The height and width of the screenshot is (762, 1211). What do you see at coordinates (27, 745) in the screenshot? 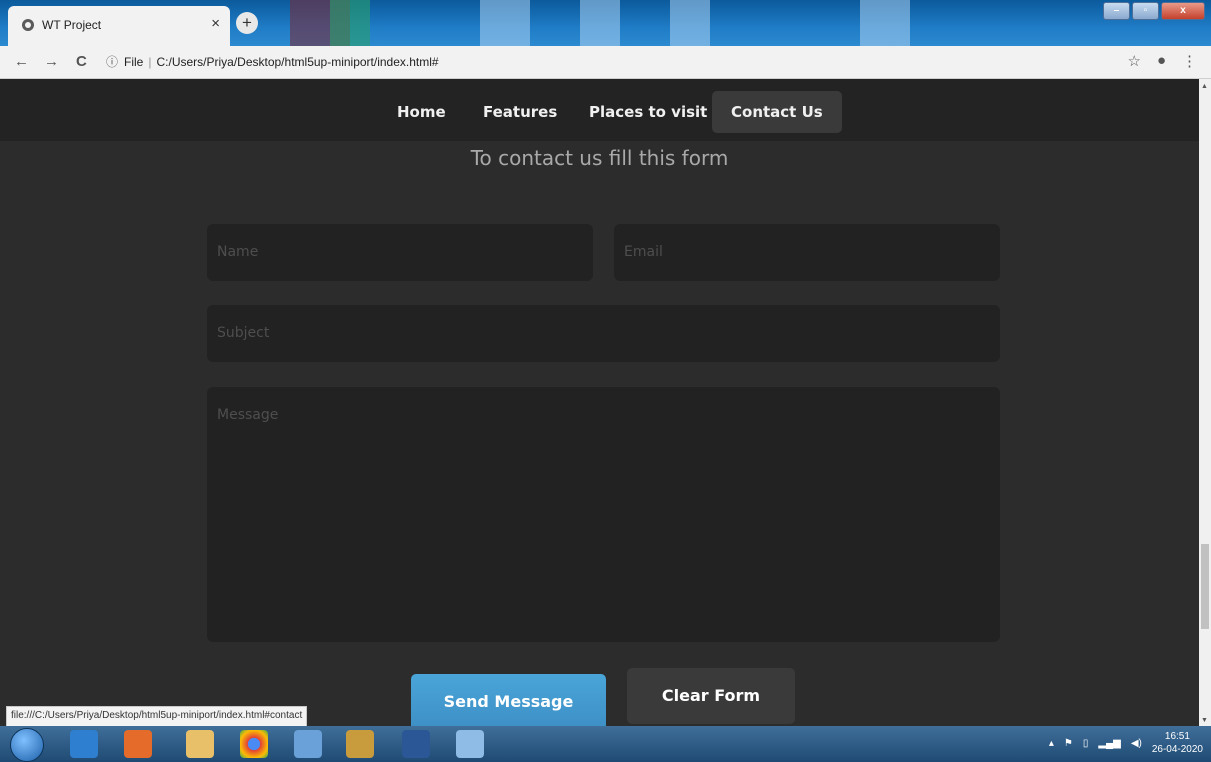
I see `start-button` at bounding box center [27, 745].